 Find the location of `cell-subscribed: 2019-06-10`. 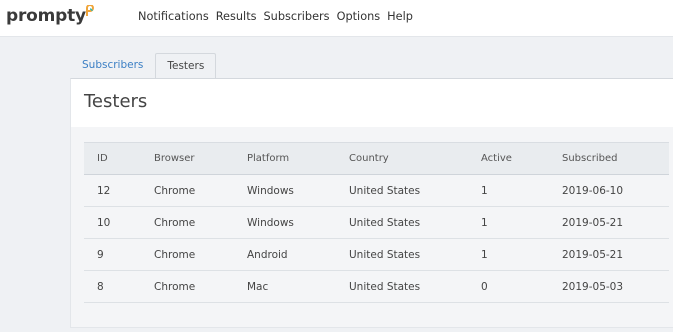

cell-subscribed: 2019-06-10 is located at coordinates (593, 190).